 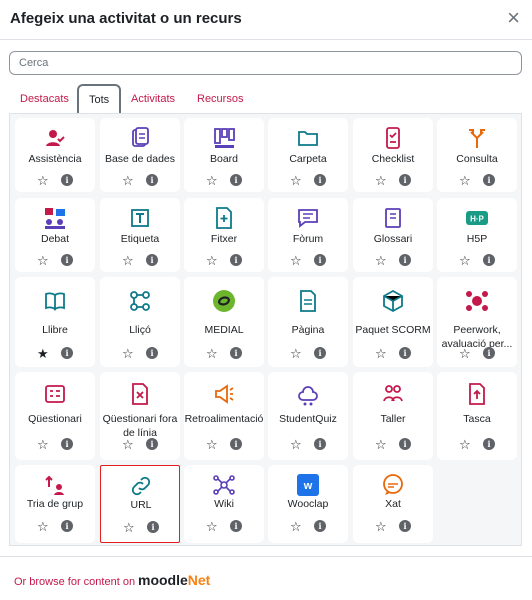 What do you see at coordinates (308, 322) in the screenshot?
I see `activity-tile: Pàgina ☆ i` at bounding box center [308, 322].